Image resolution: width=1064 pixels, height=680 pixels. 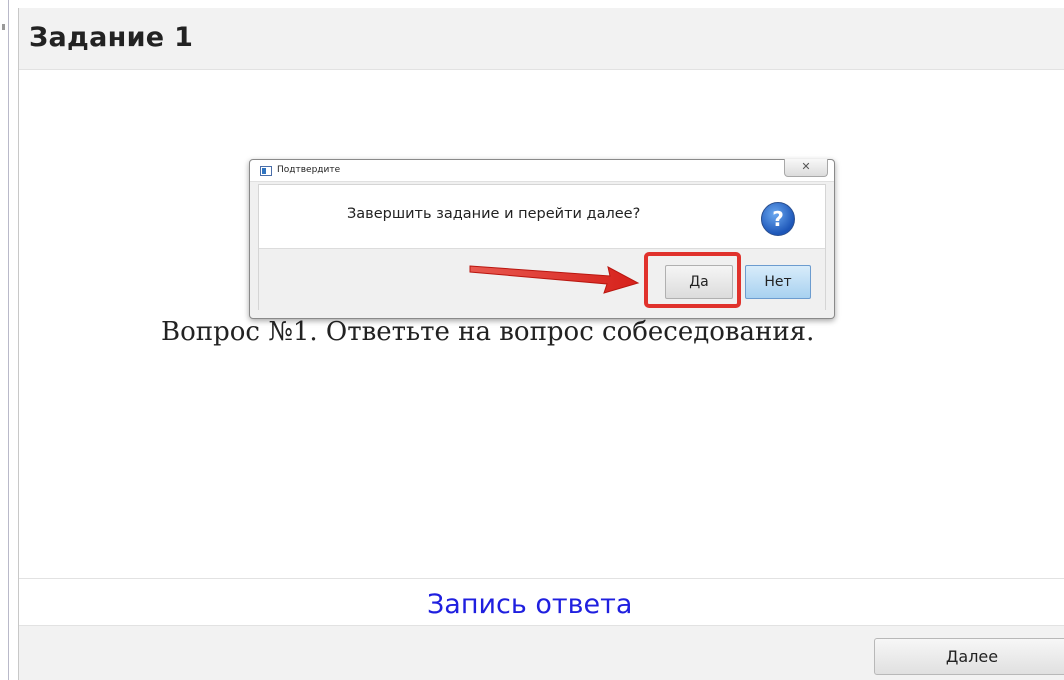 What do you see at coordinates (529, 604) in the screenshot?
I see `record-answer-link: Запись ответа` at bounding box center [529, 604].